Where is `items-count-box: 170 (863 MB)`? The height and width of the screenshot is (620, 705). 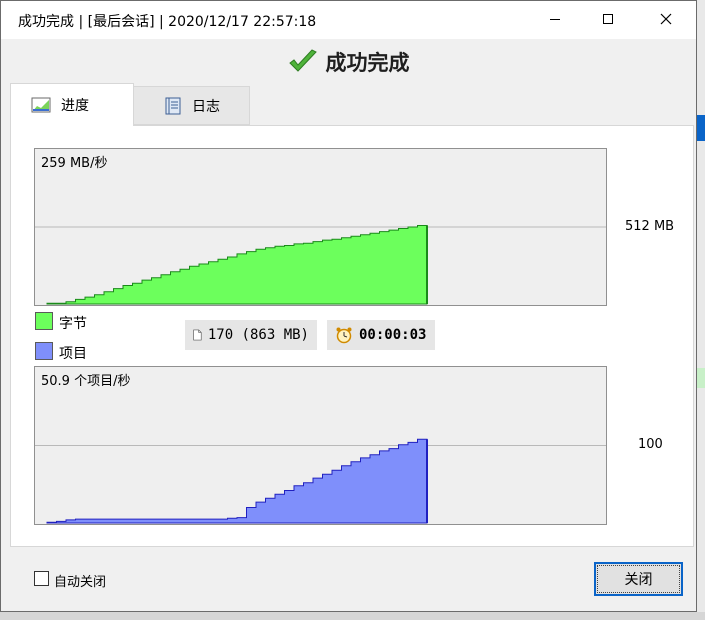
items-count-box: 170 (863 MB) is located at coordinates (251, 335).